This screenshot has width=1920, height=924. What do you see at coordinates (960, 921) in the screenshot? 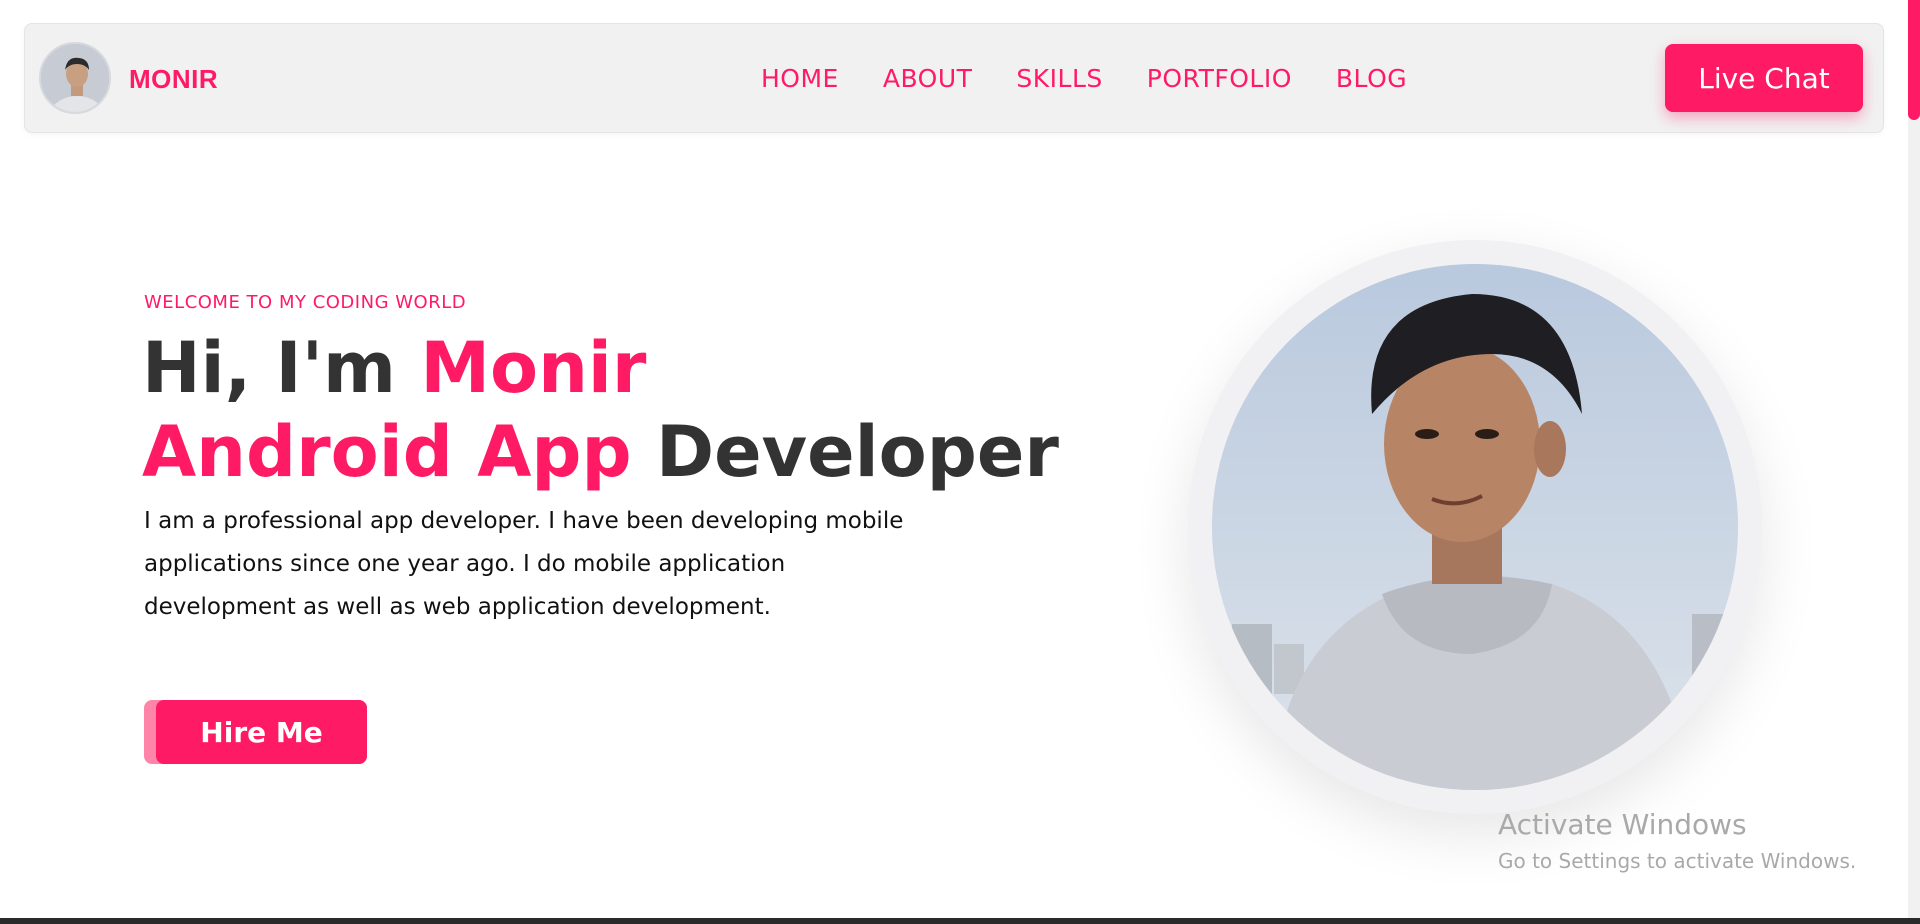
I see `taskbar-edge` at bounding box center [960, 921].